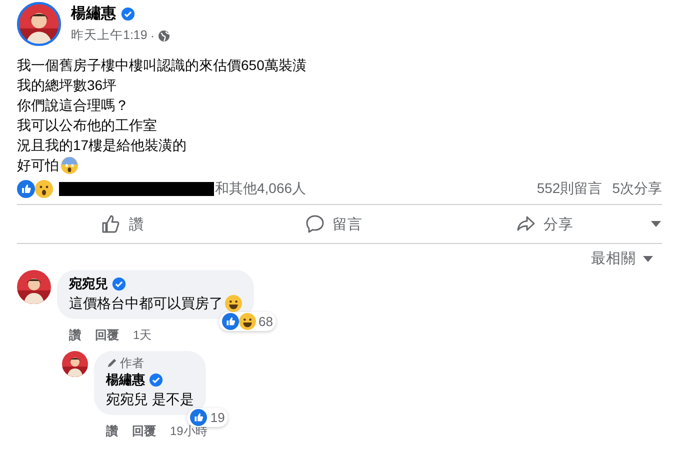 The image size is (674, 455). I want to click on reaction-pill: 68, so click(247, 321).